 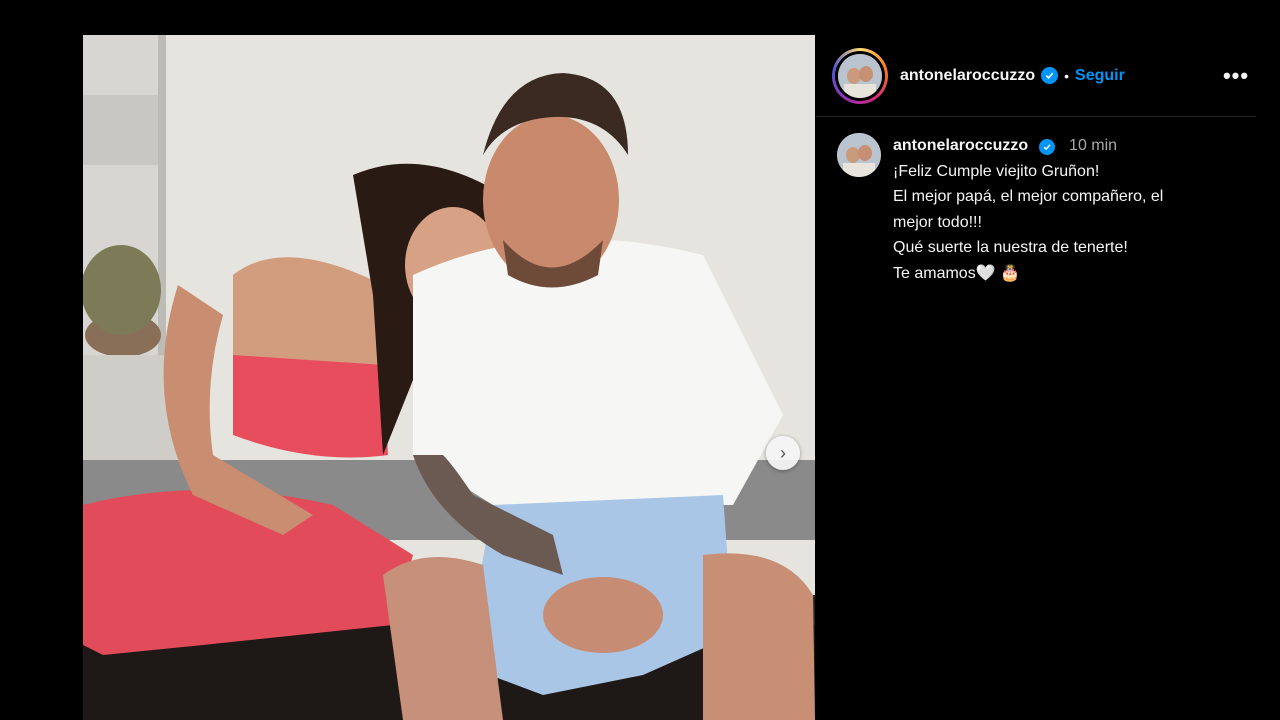 I want to click on caption-username: antonelaroccuzzo, so click(x=960, y=145).